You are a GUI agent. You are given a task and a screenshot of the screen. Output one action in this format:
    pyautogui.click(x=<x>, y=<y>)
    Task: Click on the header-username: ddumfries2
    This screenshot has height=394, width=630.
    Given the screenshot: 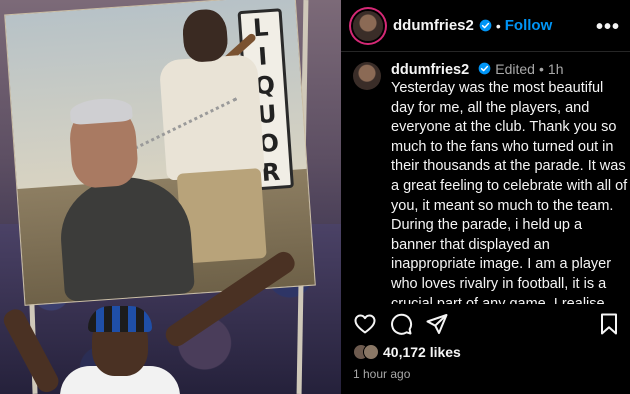 What is the action you would take?
    pyautogui.click(x=433, y=25)
    